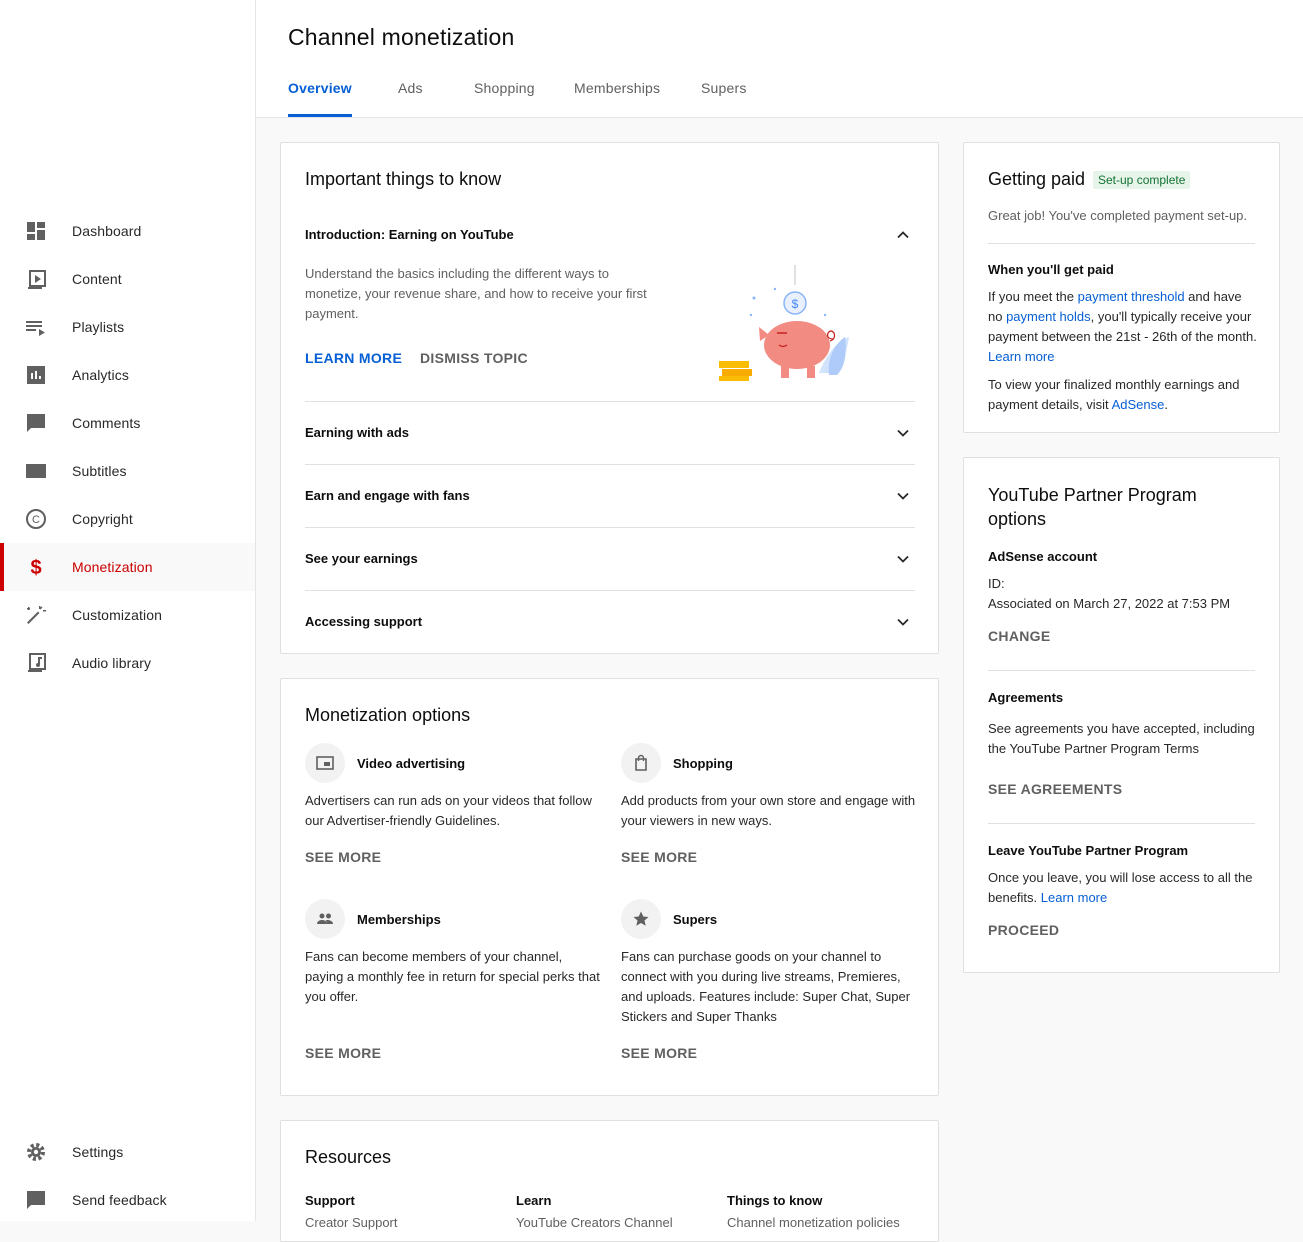 The width and height of the screenshot is (1303, 1242). I want to click on sidebar-item-settings: Settings, so click(127, 1152).